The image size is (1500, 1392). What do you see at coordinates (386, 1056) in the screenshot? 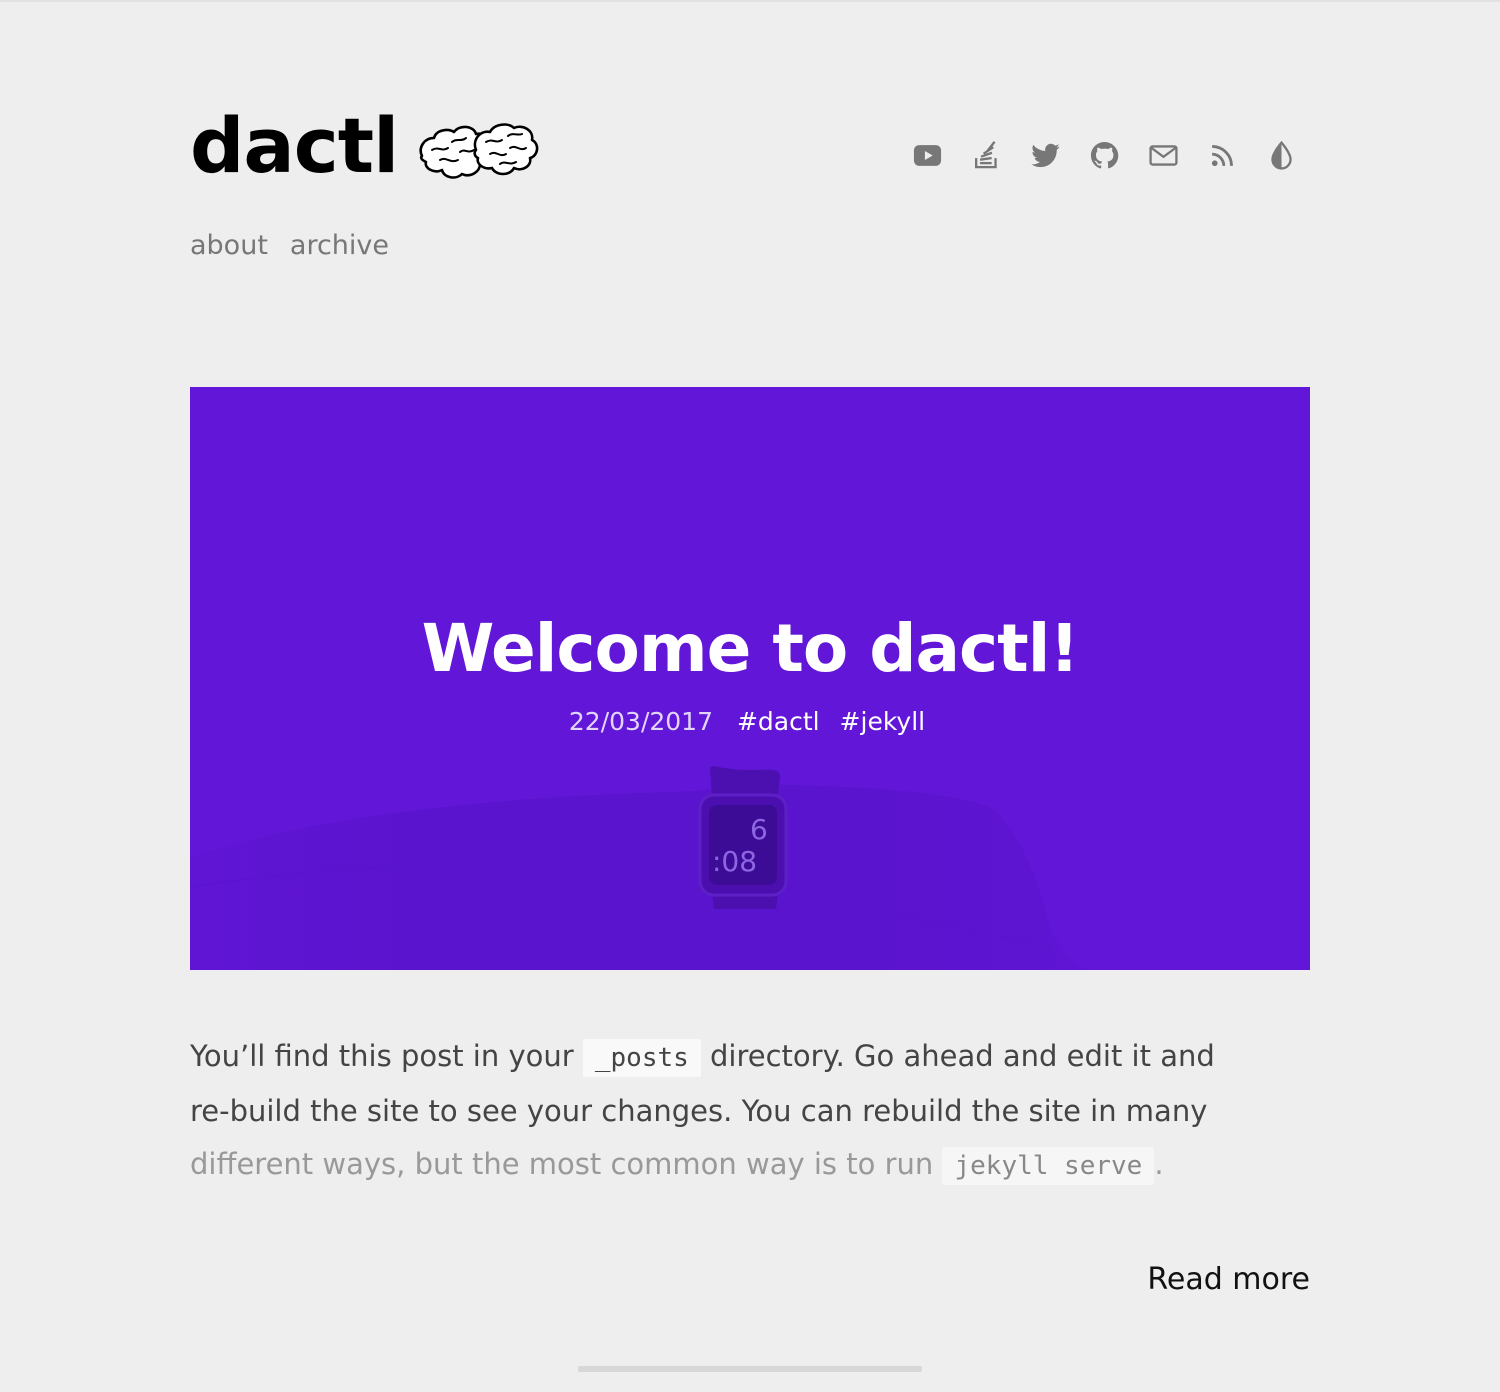
I see `excerpt-text: You’ll find this post in your` at bounding box center [386, 1056].